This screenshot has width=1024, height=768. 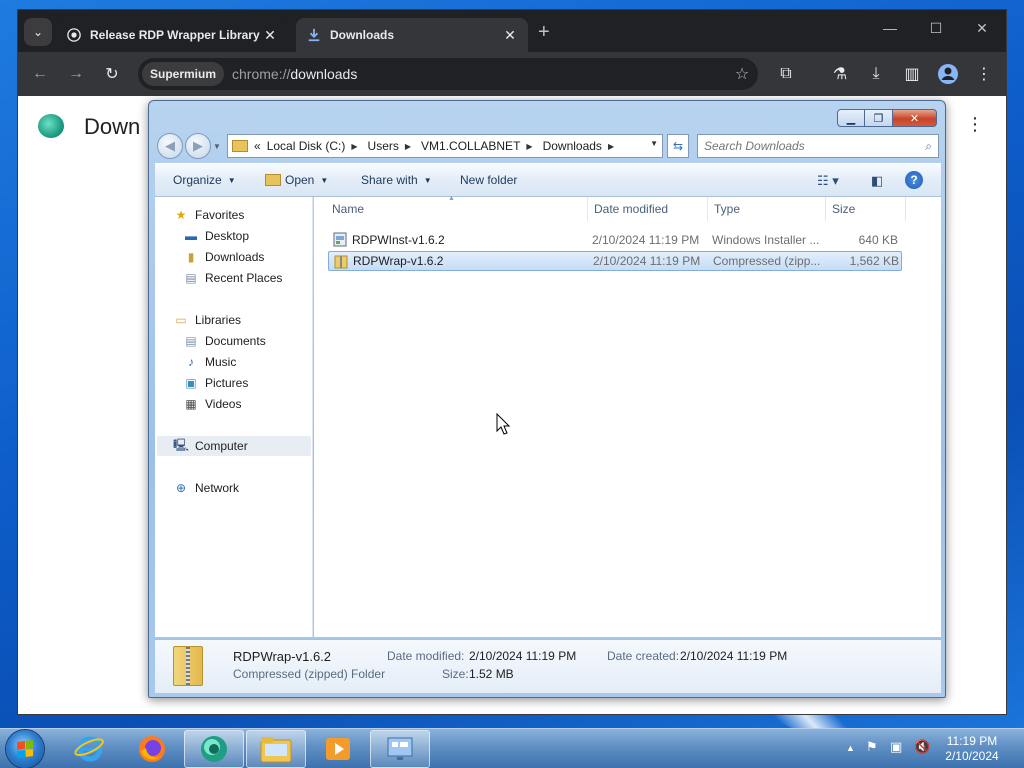 What do you see at coordinates (273, 180) in the screenshot?
I see `open-folder-icon` at bounding box center [273, 180].